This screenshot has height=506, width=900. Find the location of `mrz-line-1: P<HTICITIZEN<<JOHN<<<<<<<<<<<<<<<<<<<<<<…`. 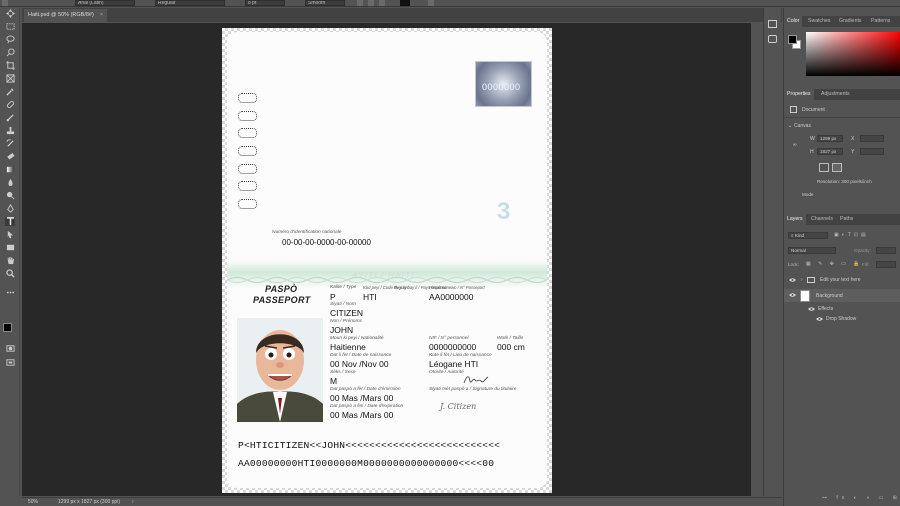

mrz-line-1: P<HTICITIZEN<<JOHN<<<<<<<<<<<<<<<<<<<<<<… is located at coordinates (369, 445).